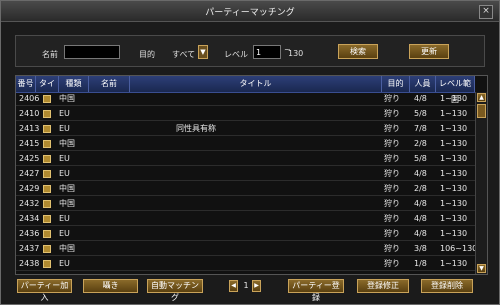  Describe the element at coordinates (396, 84) in the screenshot. I see `col-purpose: 目的` at that location.